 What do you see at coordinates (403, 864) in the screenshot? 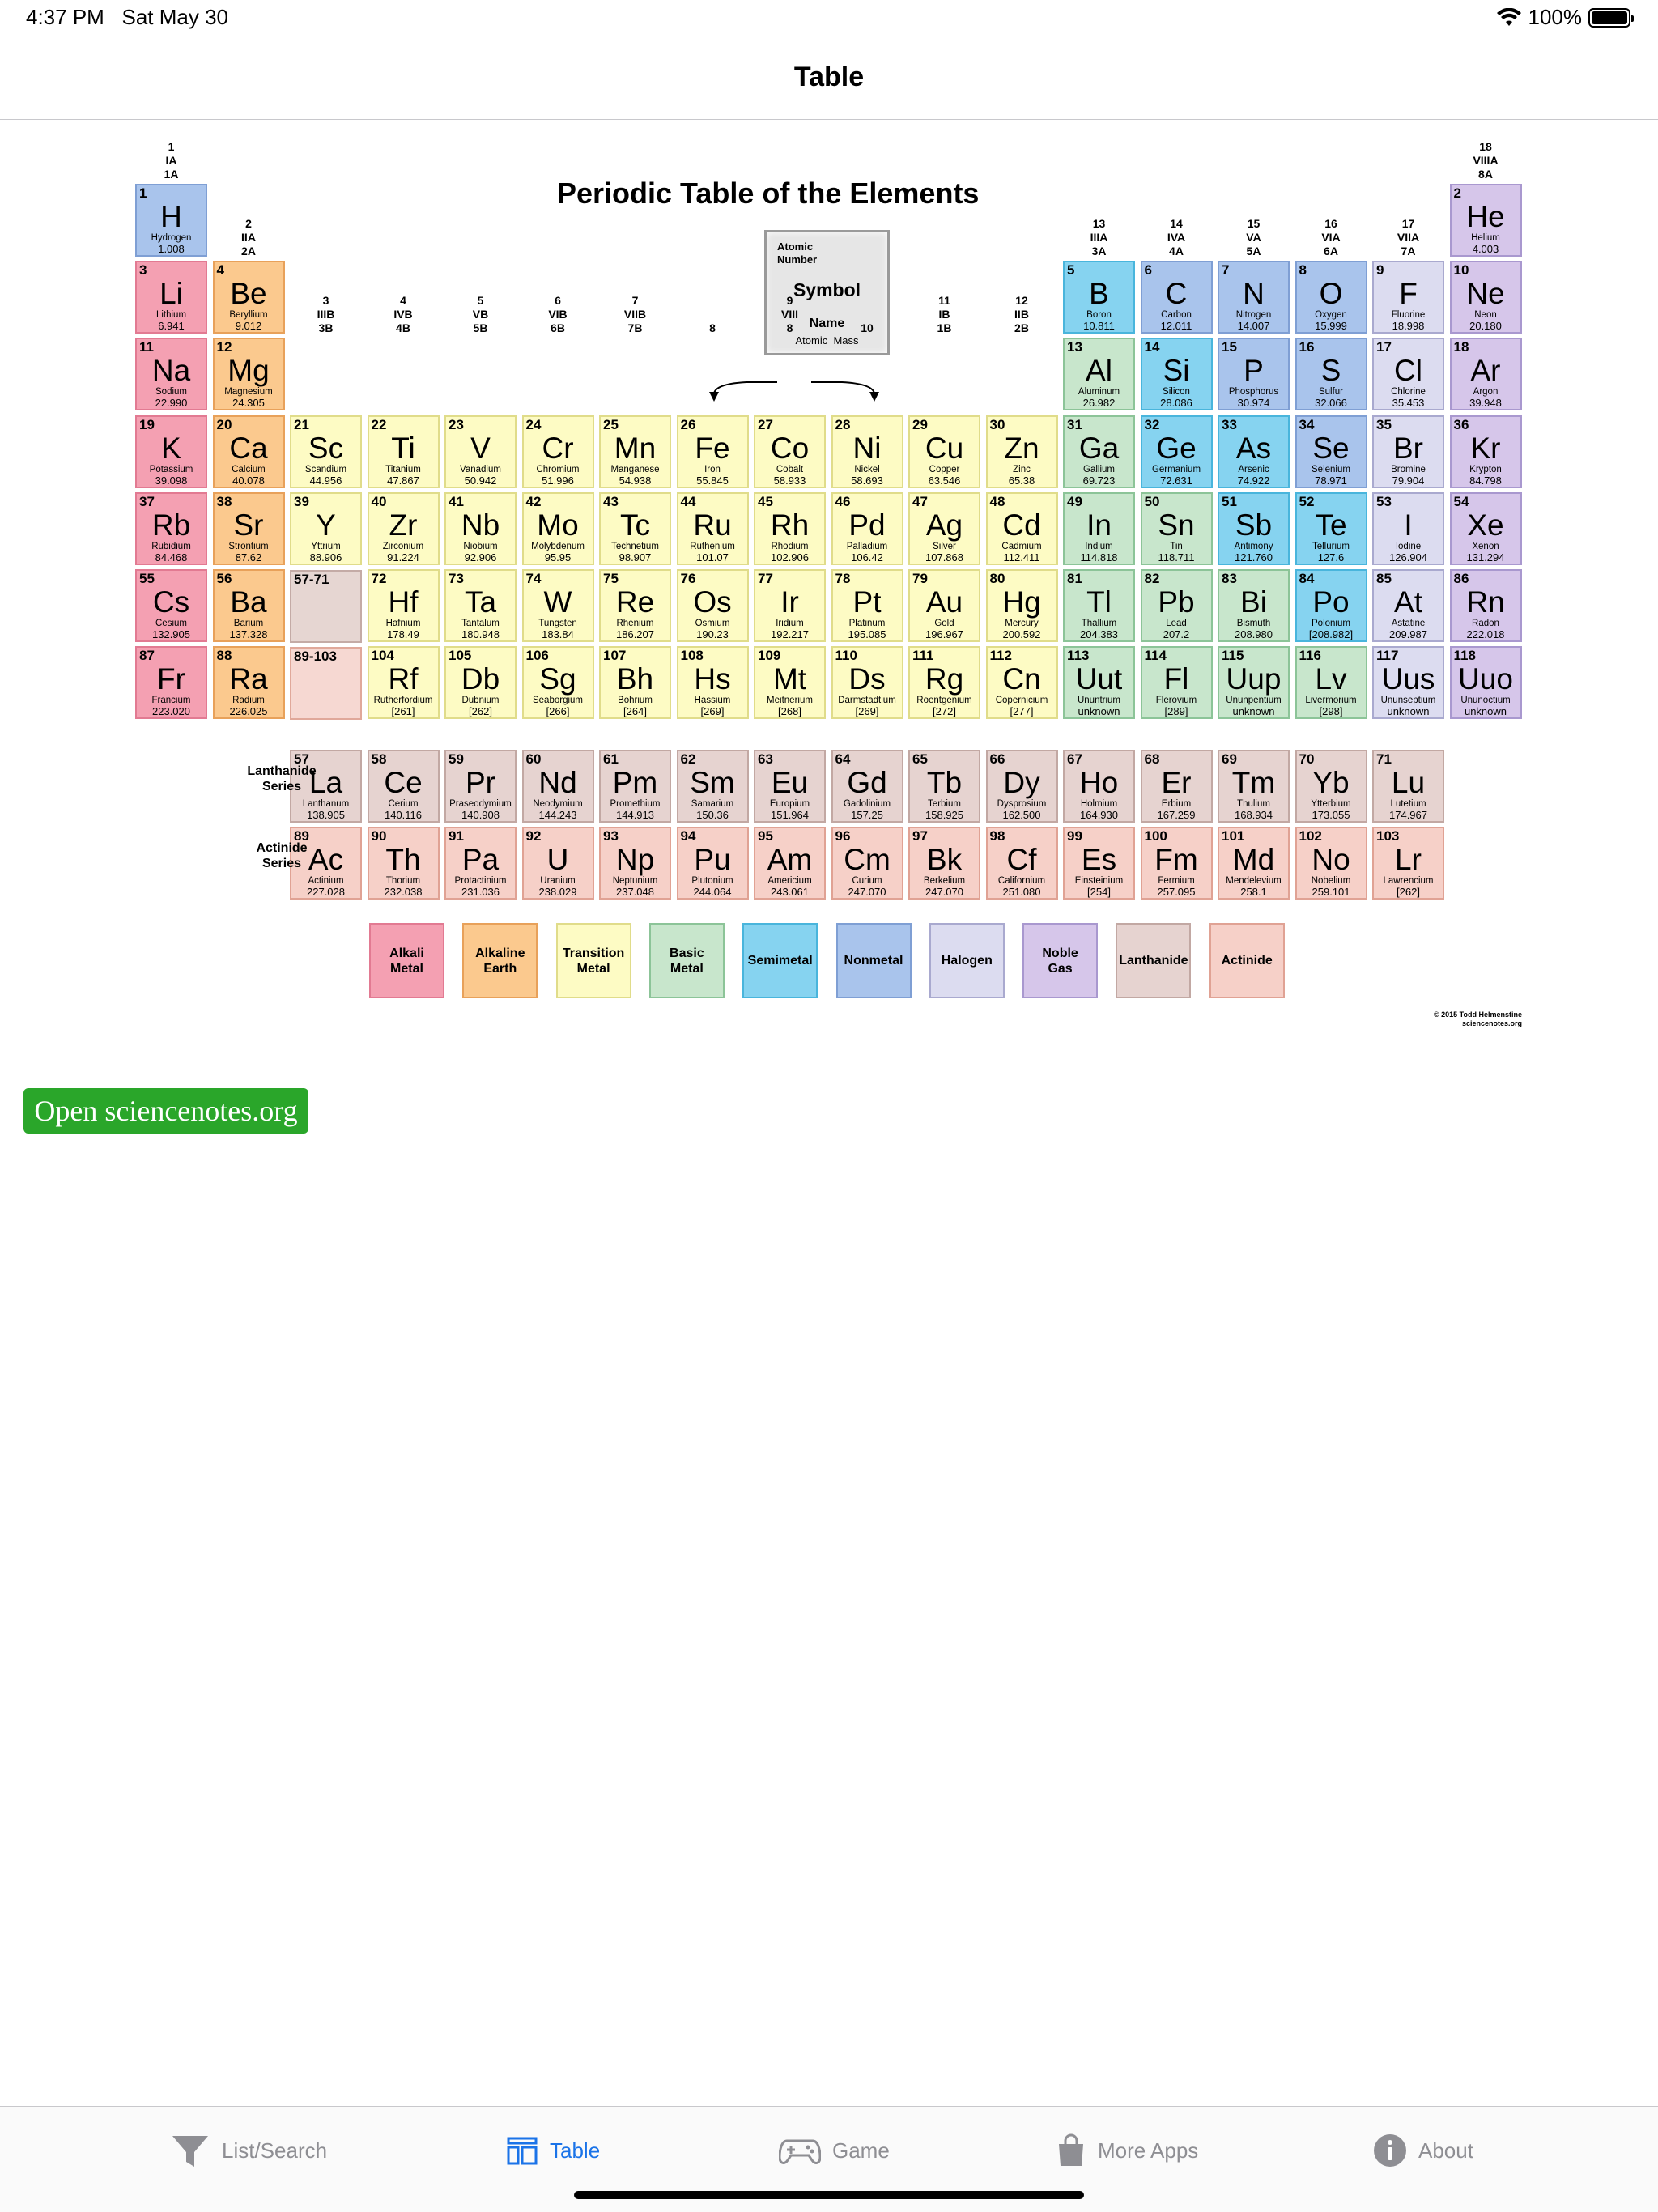
I see `element-thorium: 90 Th Thorium 232.038` at bounding box center [403, 864].